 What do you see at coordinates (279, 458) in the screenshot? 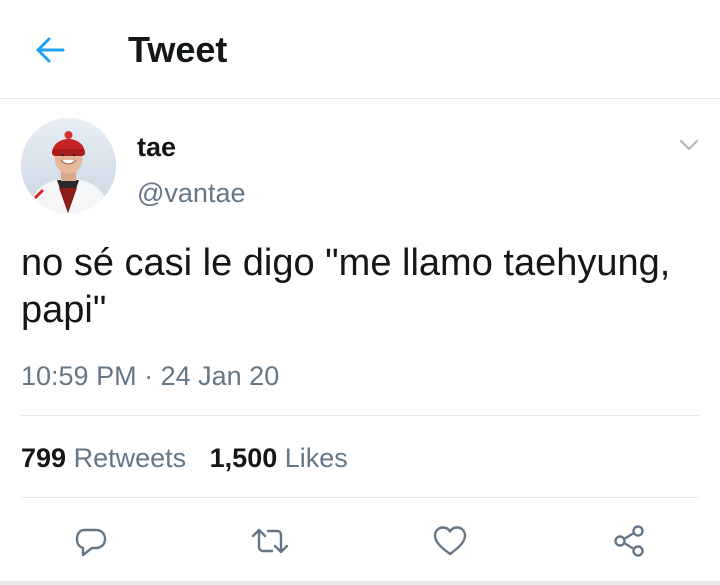
I see `likes-stat: 1,500 Likes` at bounding box center [279, 458].